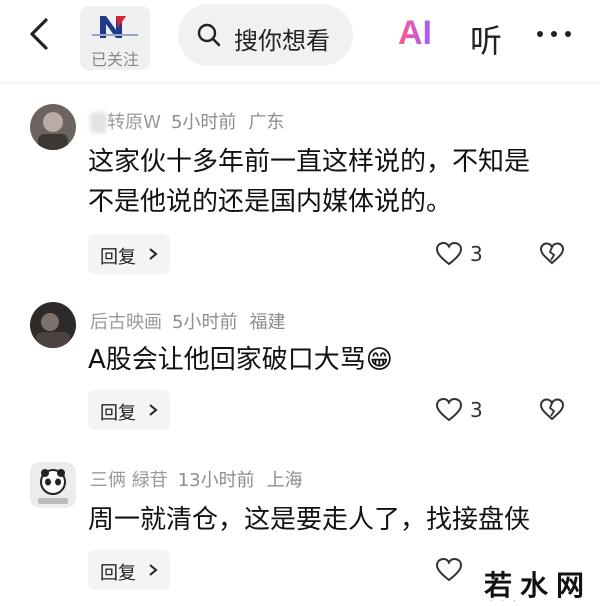 The image size is (600, 606). I want to click on comment-location: 福建, so click(267, 322).